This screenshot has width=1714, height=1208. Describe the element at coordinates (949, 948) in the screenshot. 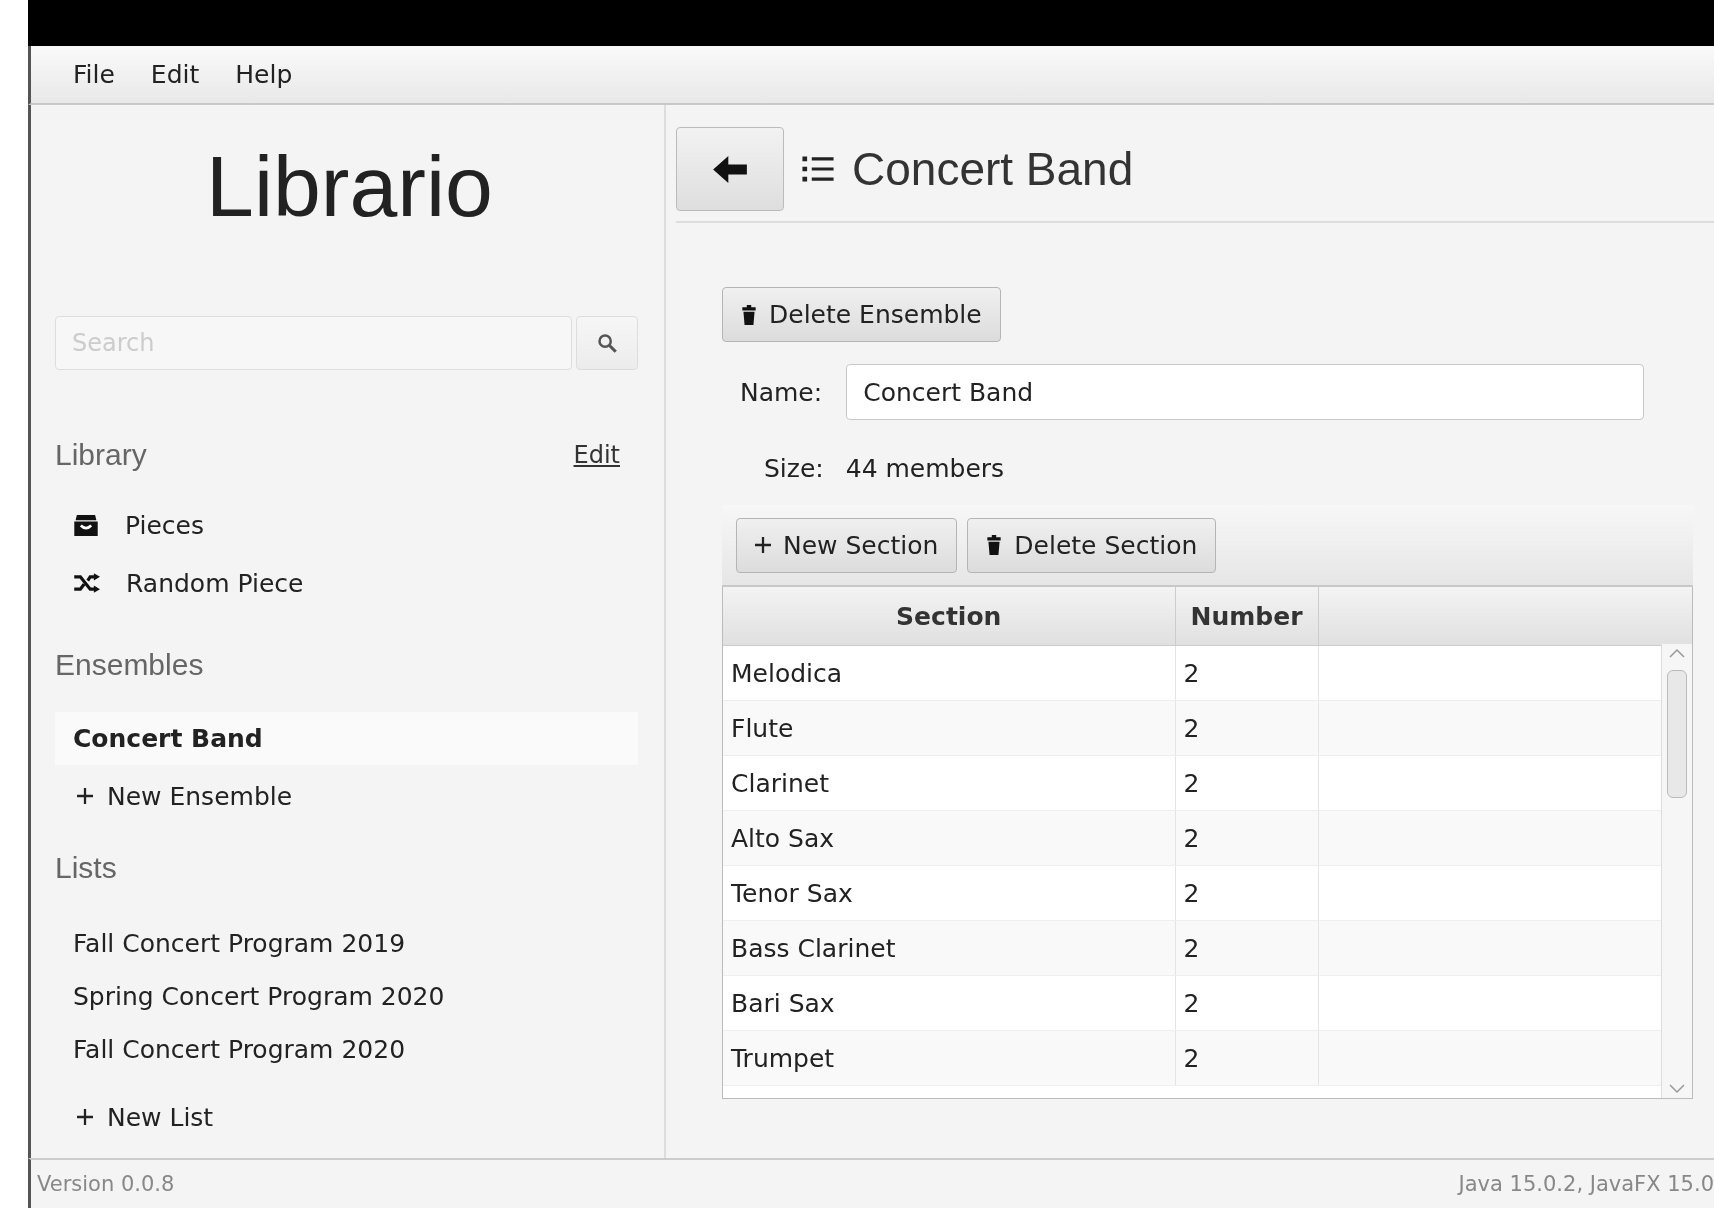

I see `table-cell: Bass Clarinet` at that location.